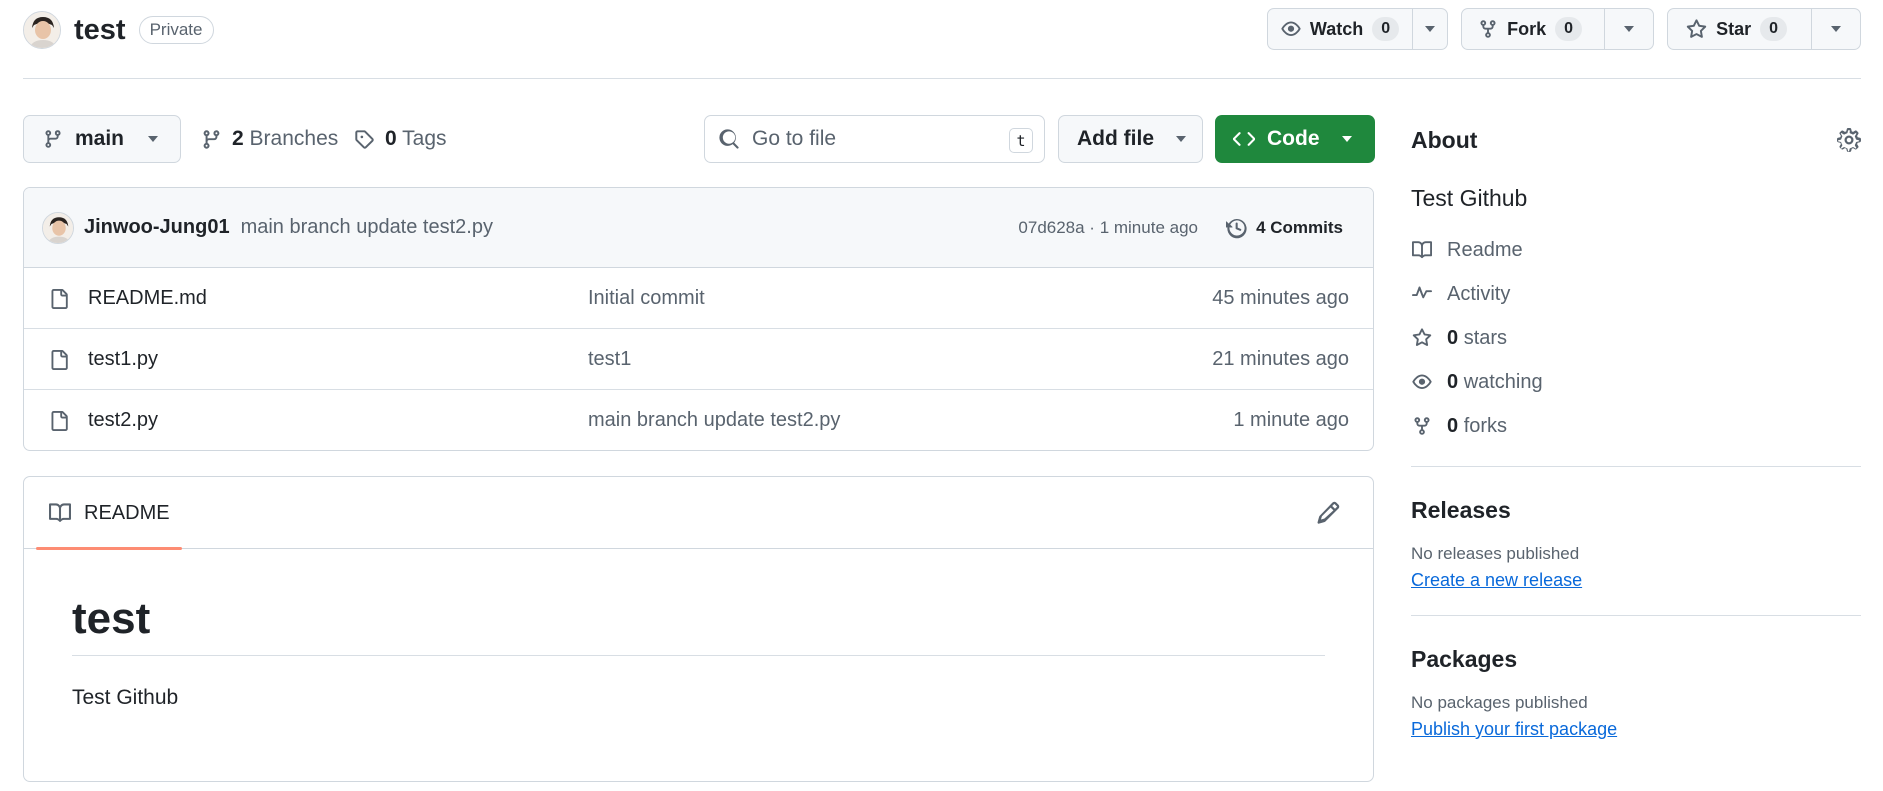  I want to click on pulse-icon, so click(1422, 294).